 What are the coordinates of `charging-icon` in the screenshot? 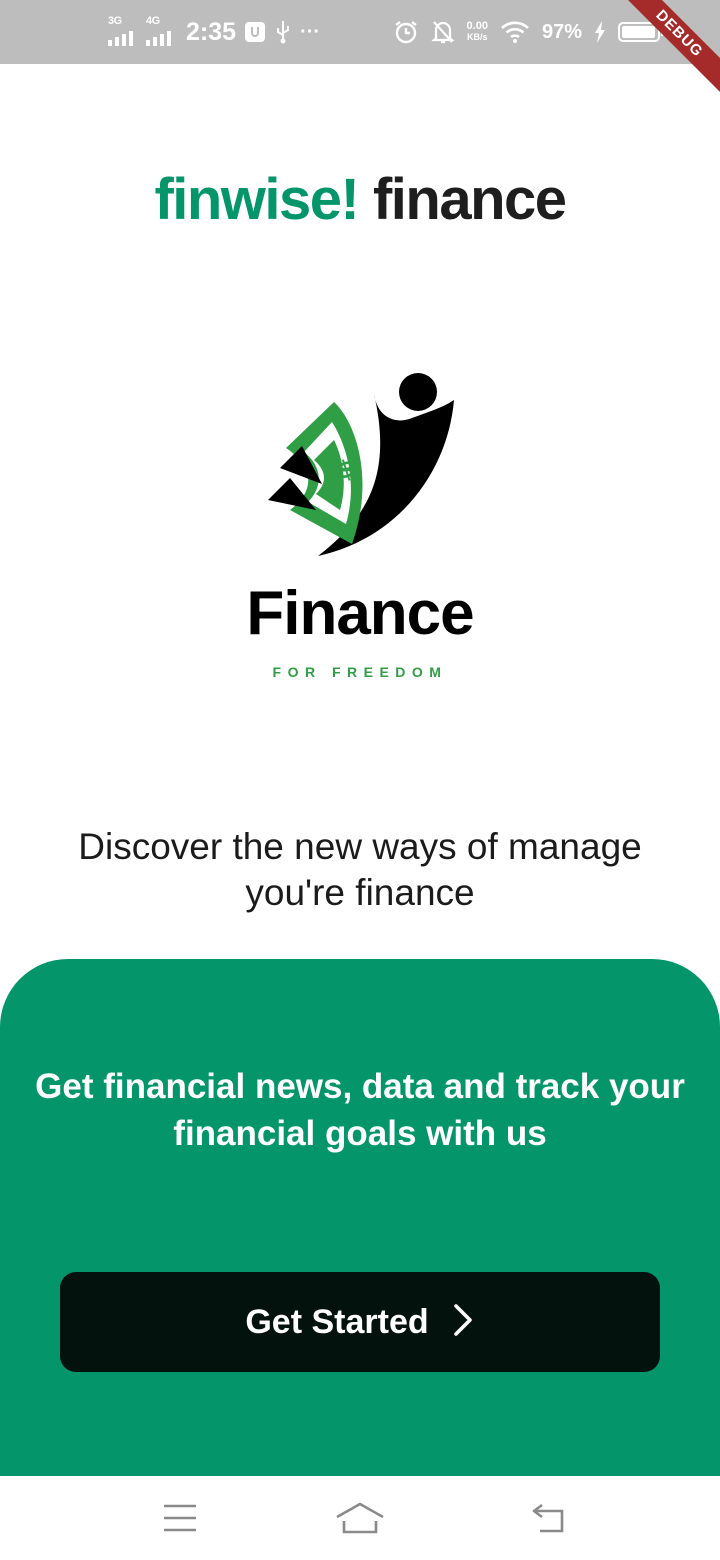 It's located at (600, 32).